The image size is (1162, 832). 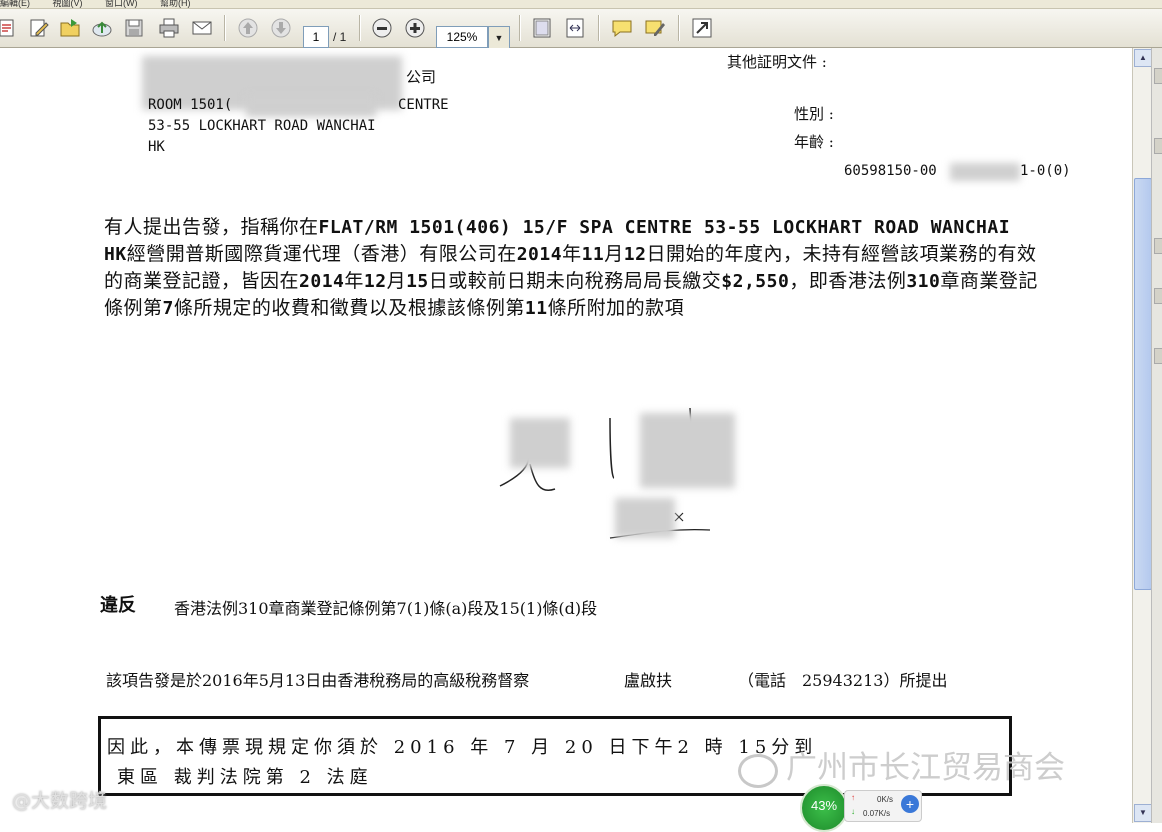 What do you see at coordinates (175, 4) in the screenshot?
I see `menu-item-help: 幫助(H)` at bounding box center [175, 4].